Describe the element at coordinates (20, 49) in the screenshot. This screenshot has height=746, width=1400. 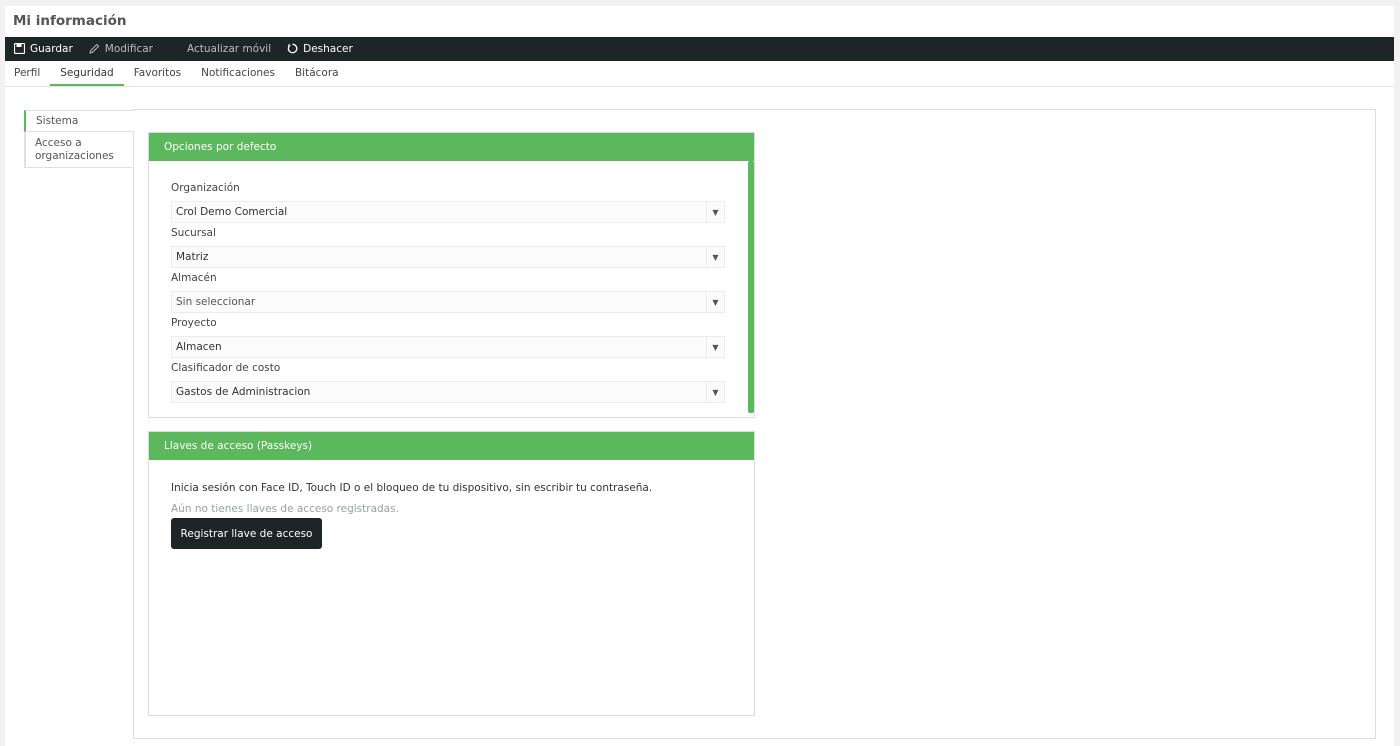
I see `save-icon` at that location.